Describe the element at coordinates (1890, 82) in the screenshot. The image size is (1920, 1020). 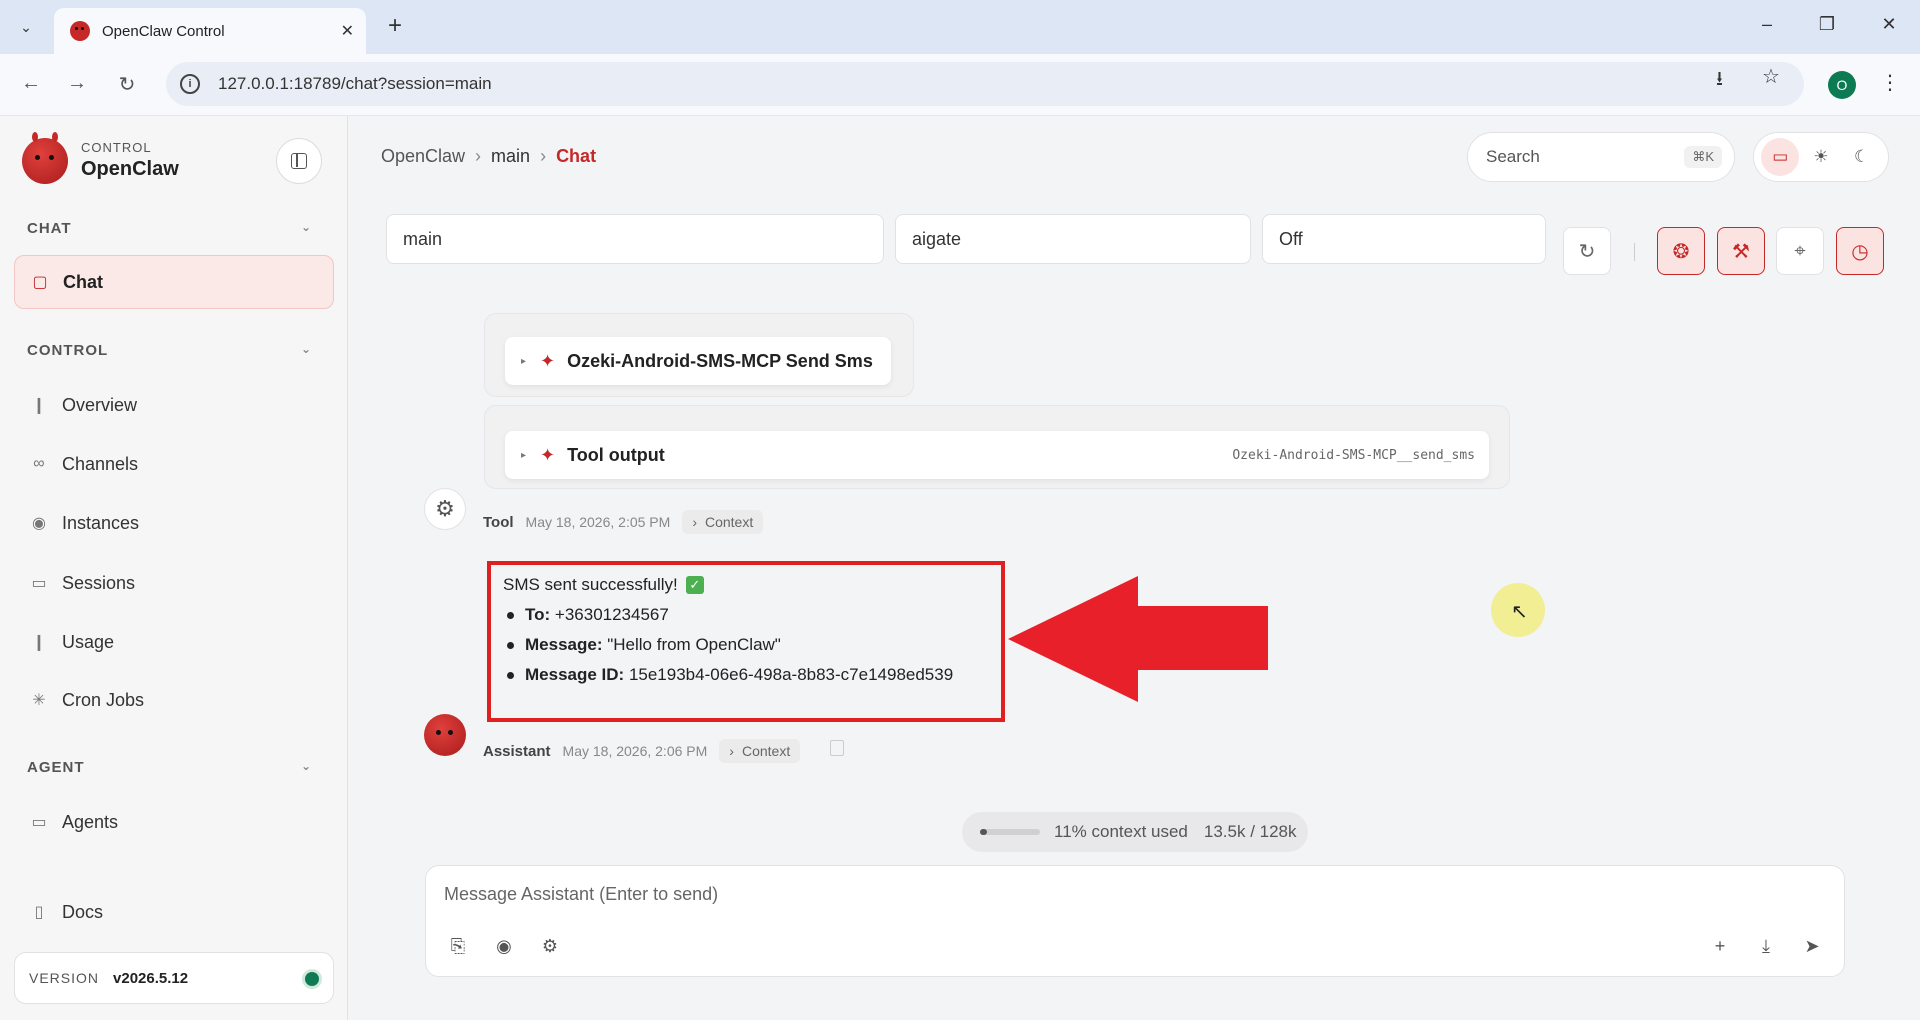
I see `browser-menu-icon: ⋮` at that location.